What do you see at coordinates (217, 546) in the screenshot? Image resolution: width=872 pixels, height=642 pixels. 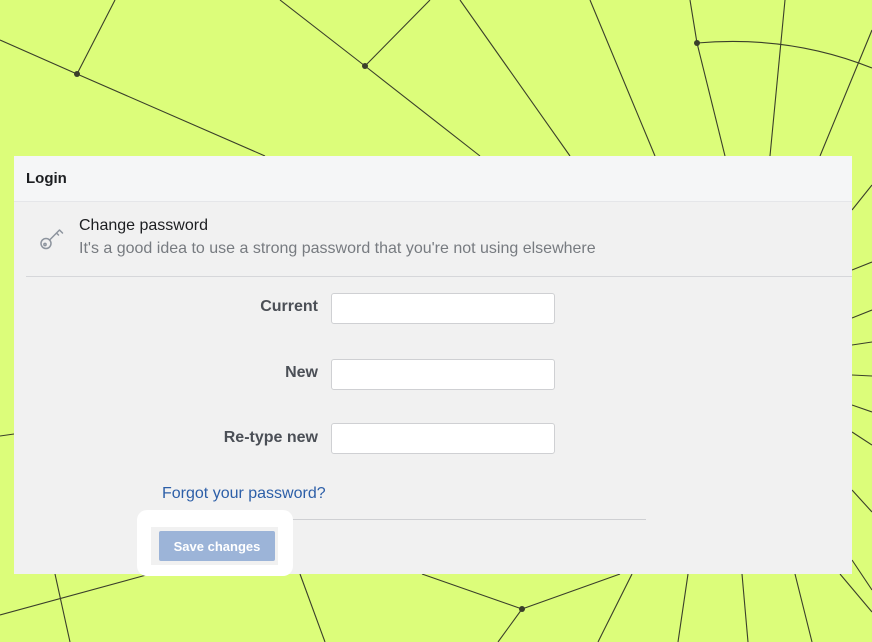 I see `save-changes-button: Save changes` at bounding box center [217, 546].